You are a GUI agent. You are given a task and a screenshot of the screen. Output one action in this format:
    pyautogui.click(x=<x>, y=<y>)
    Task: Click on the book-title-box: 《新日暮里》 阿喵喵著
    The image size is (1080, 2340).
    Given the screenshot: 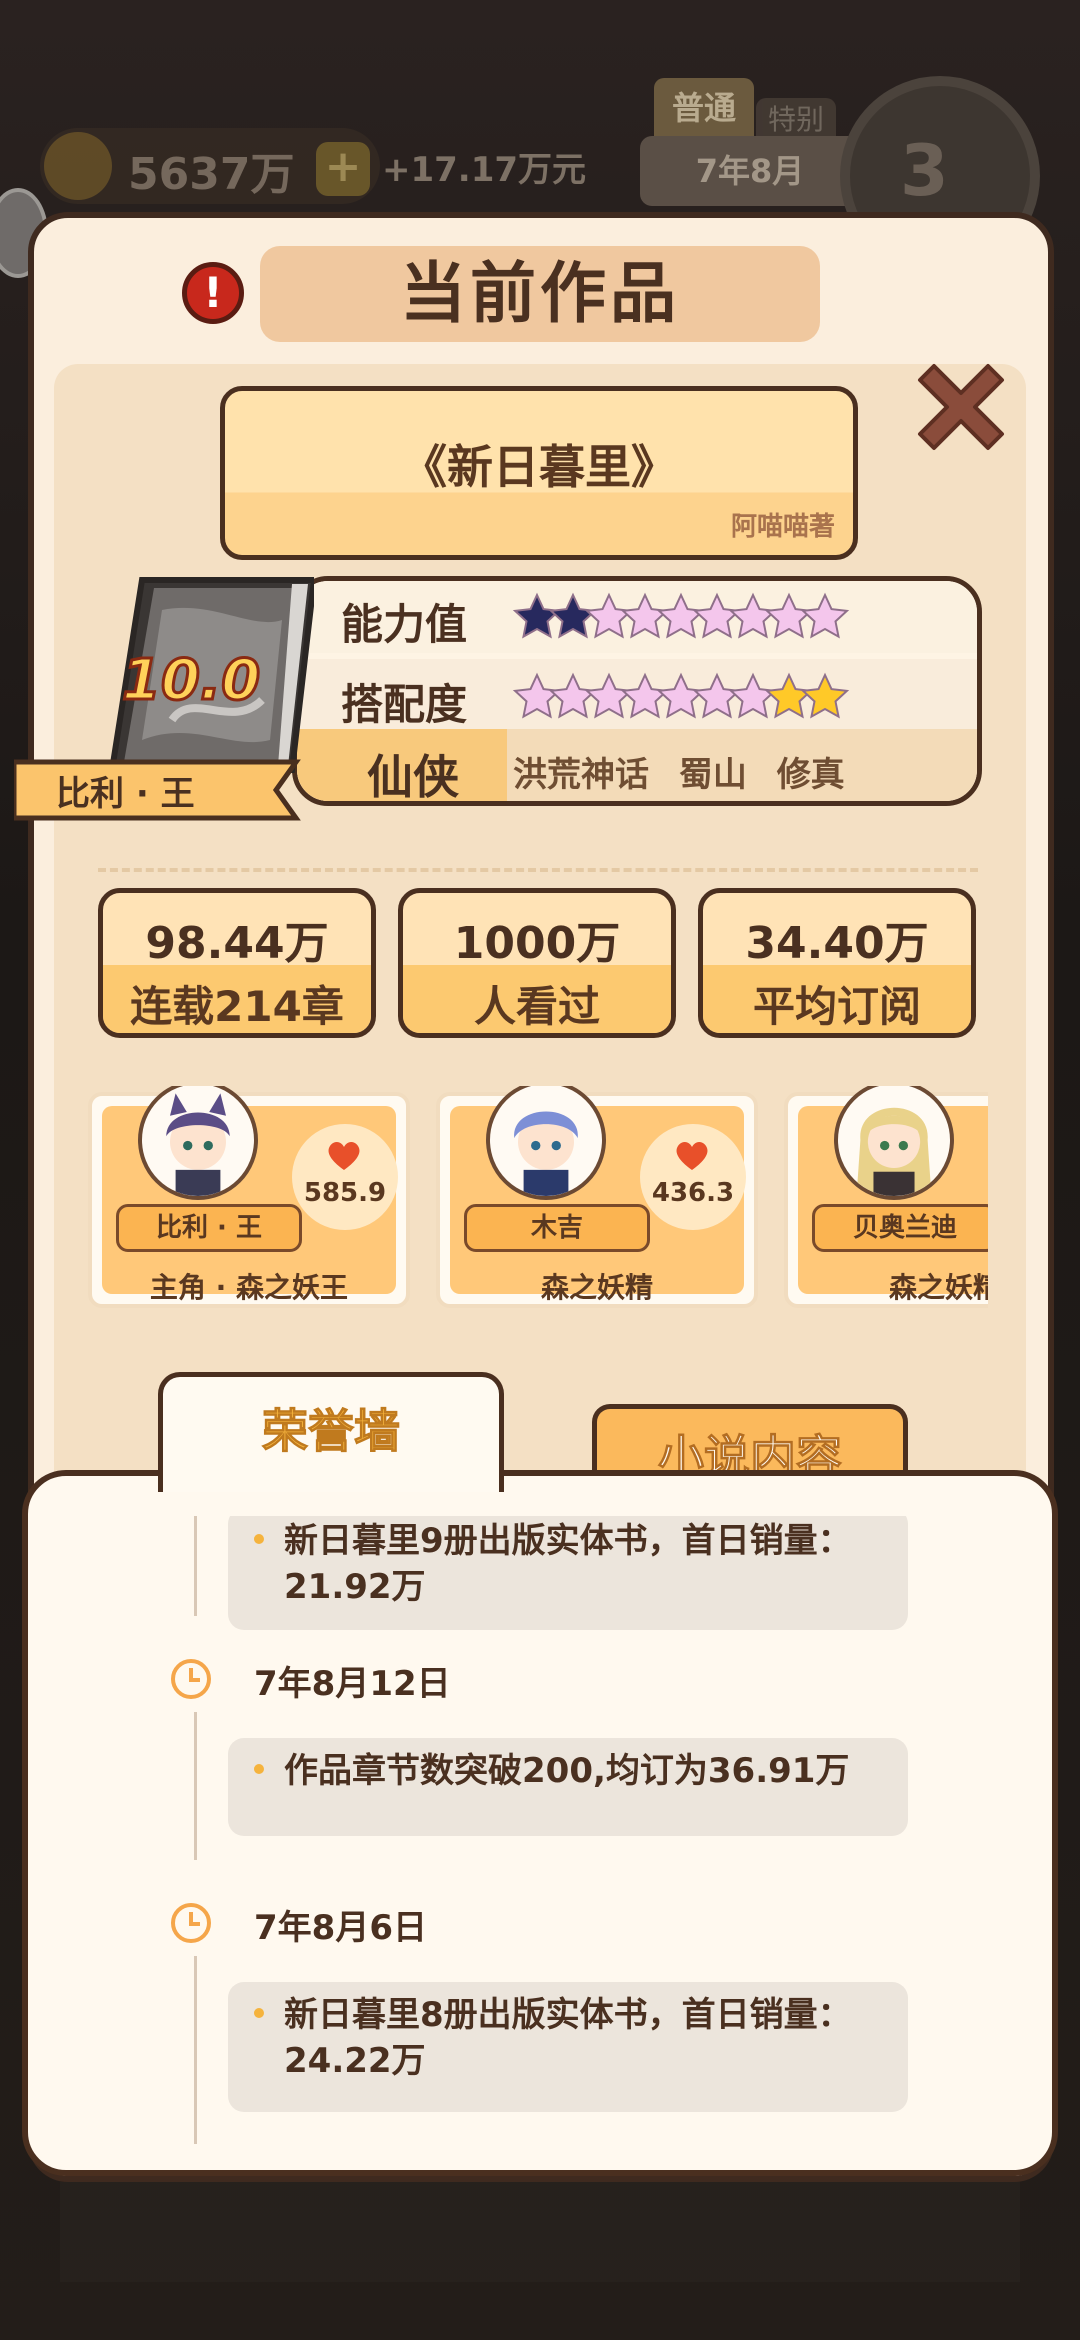 What is the action you would take?
    pyautogui.click(x=539, y=473)
    